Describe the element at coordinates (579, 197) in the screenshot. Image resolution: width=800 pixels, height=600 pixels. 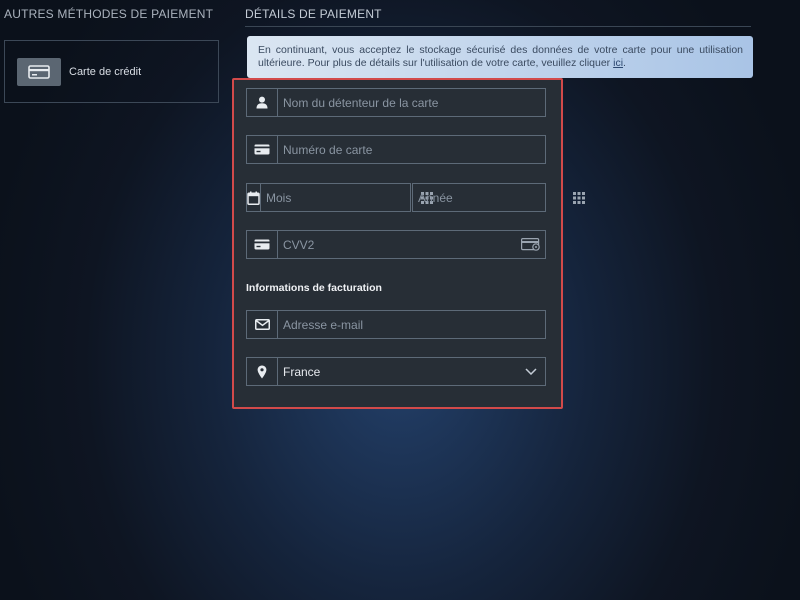
I see `year-grid-icon` at that location.